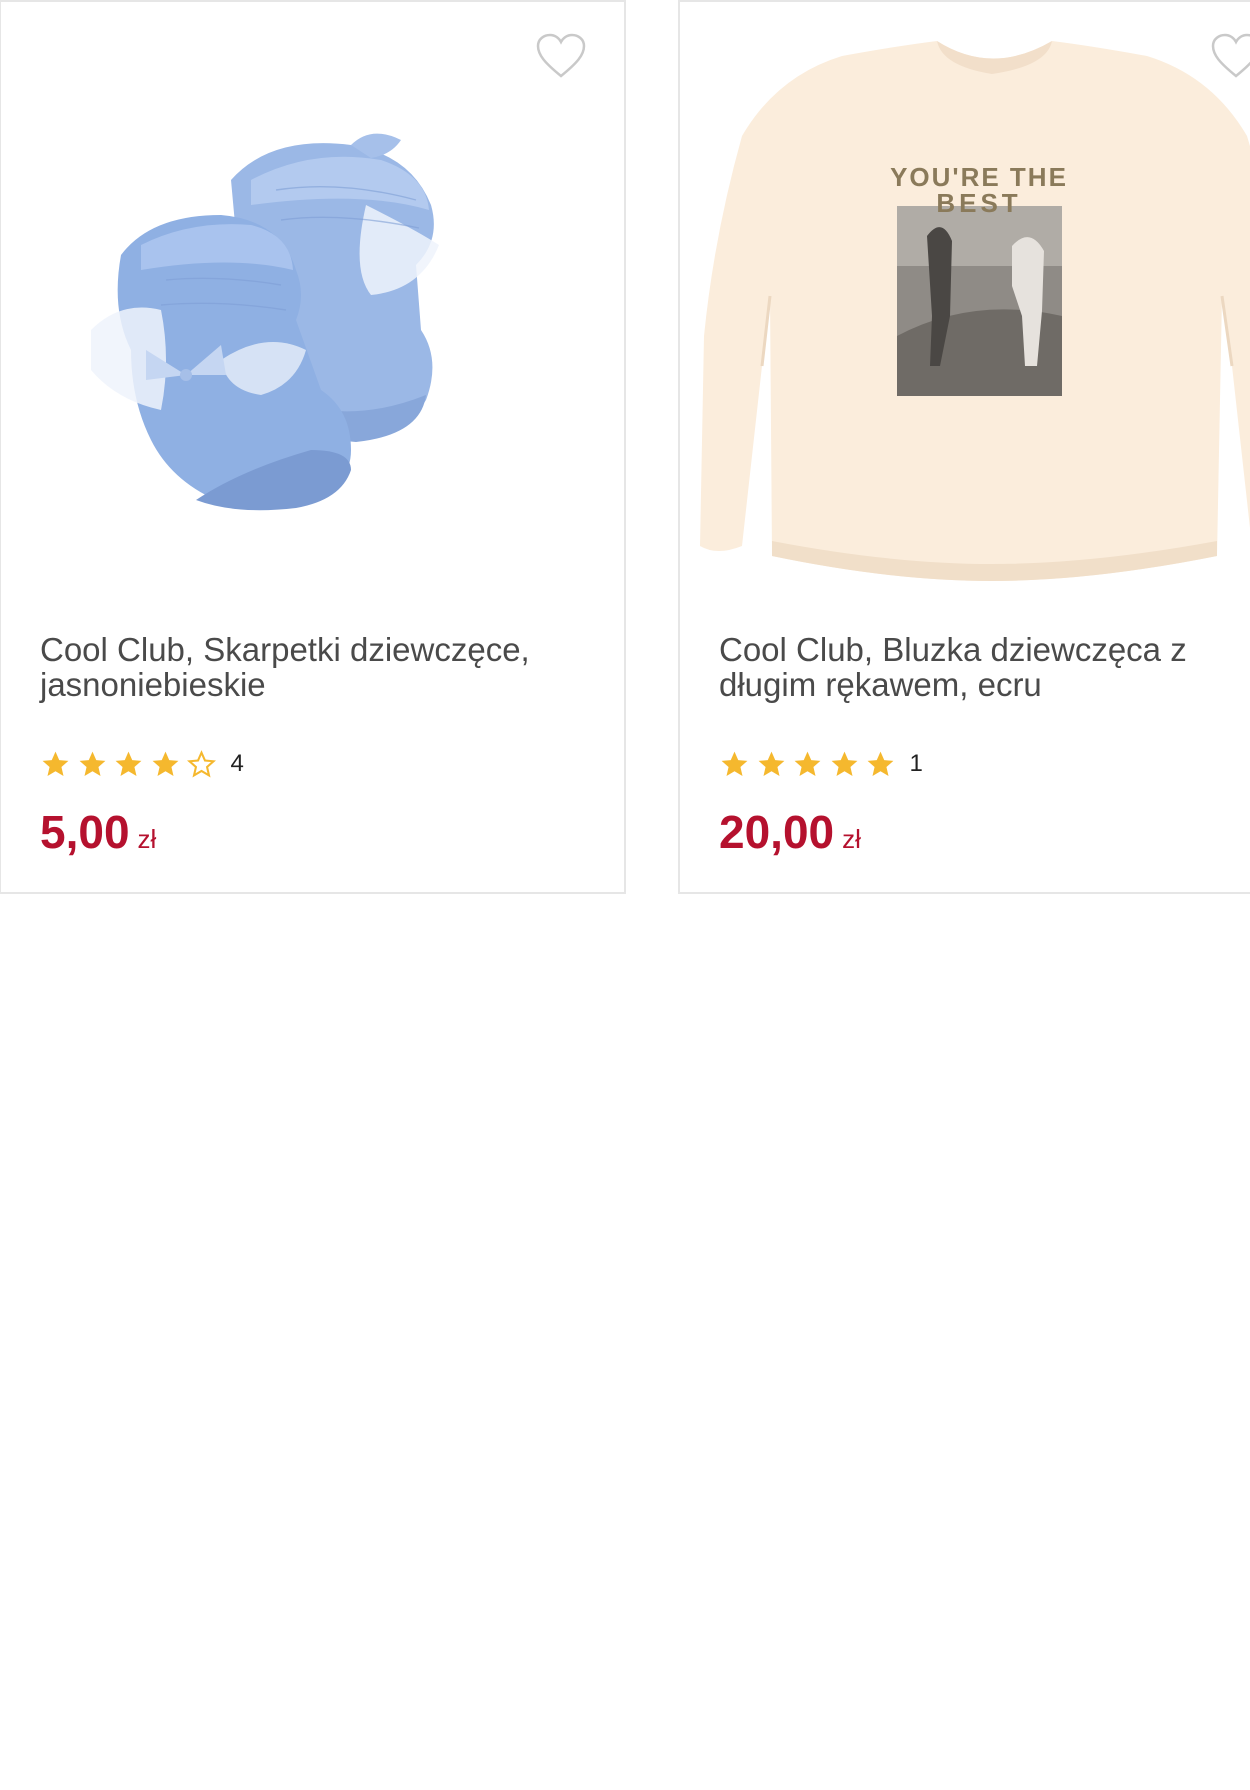 The height and width of the screenshot is (1790, 1250). What do you see at coordinates (978, 203) in the screenshot?
I see `svg-text: BEST` at bounding box center [978, 203].